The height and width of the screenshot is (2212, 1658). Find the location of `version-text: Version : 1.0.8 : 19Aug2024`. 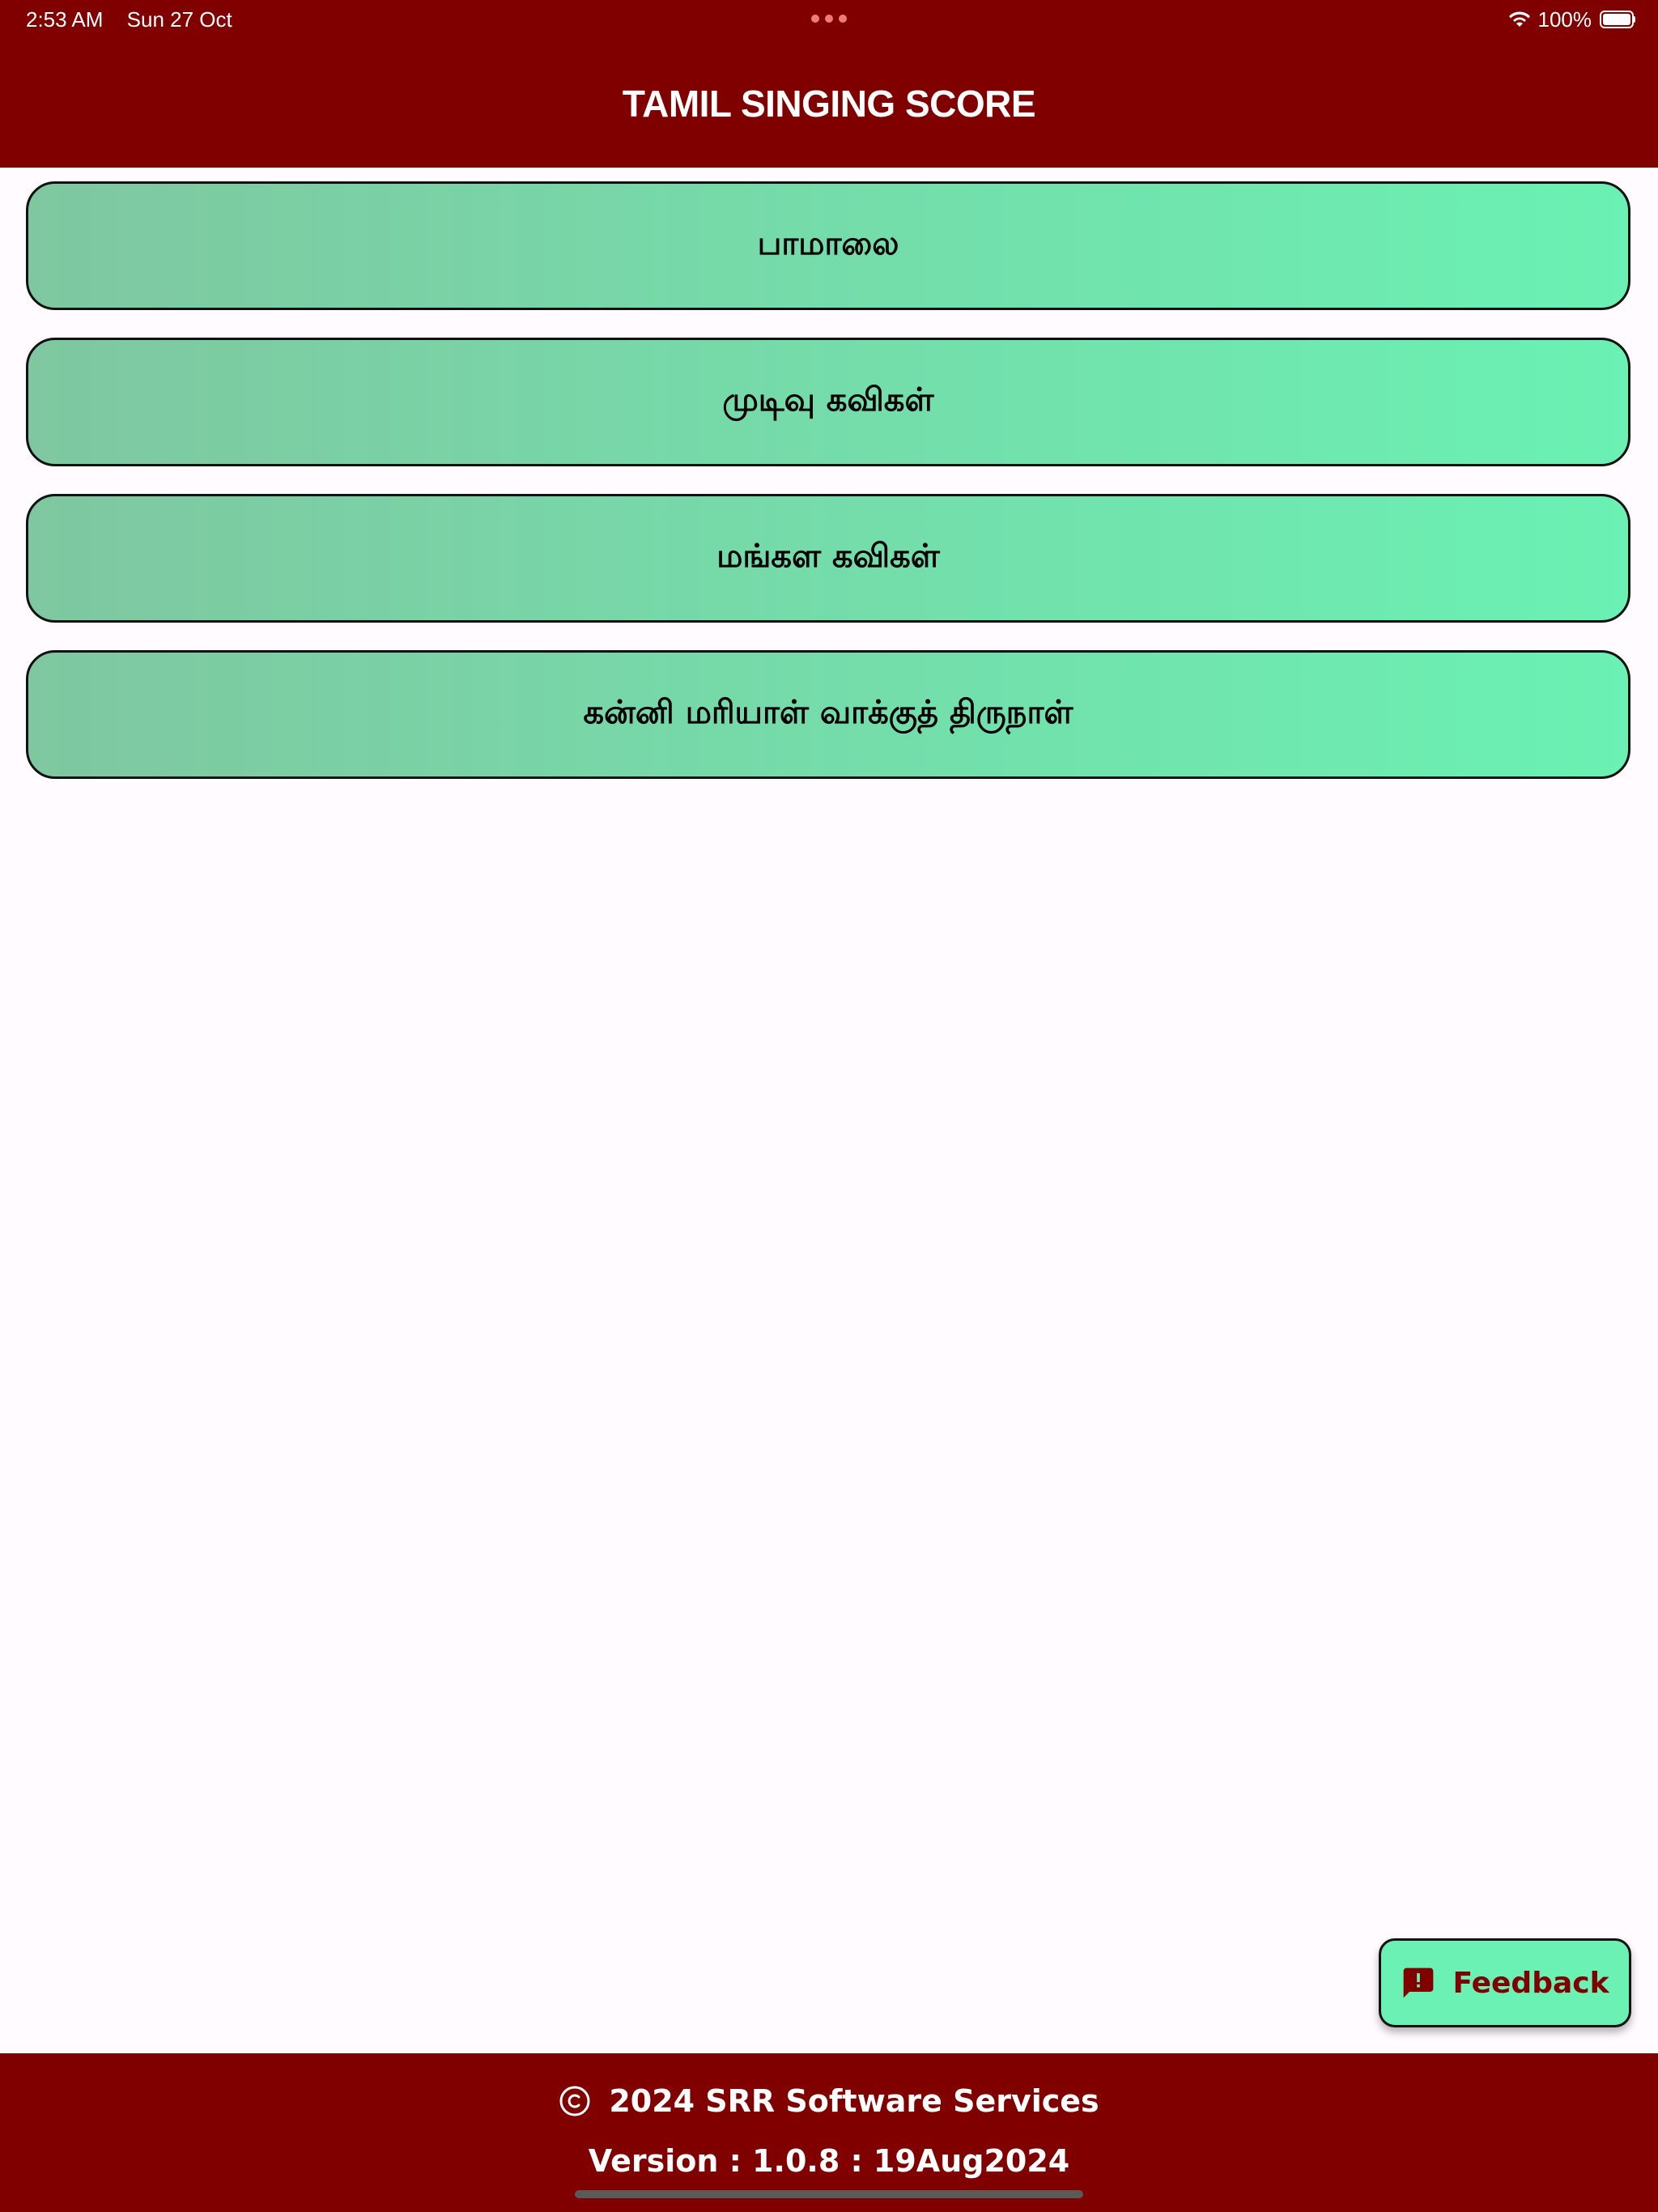

version-text: Version : 1.0.8 : 19Aug2024 is located at coordinates (829, 2161).